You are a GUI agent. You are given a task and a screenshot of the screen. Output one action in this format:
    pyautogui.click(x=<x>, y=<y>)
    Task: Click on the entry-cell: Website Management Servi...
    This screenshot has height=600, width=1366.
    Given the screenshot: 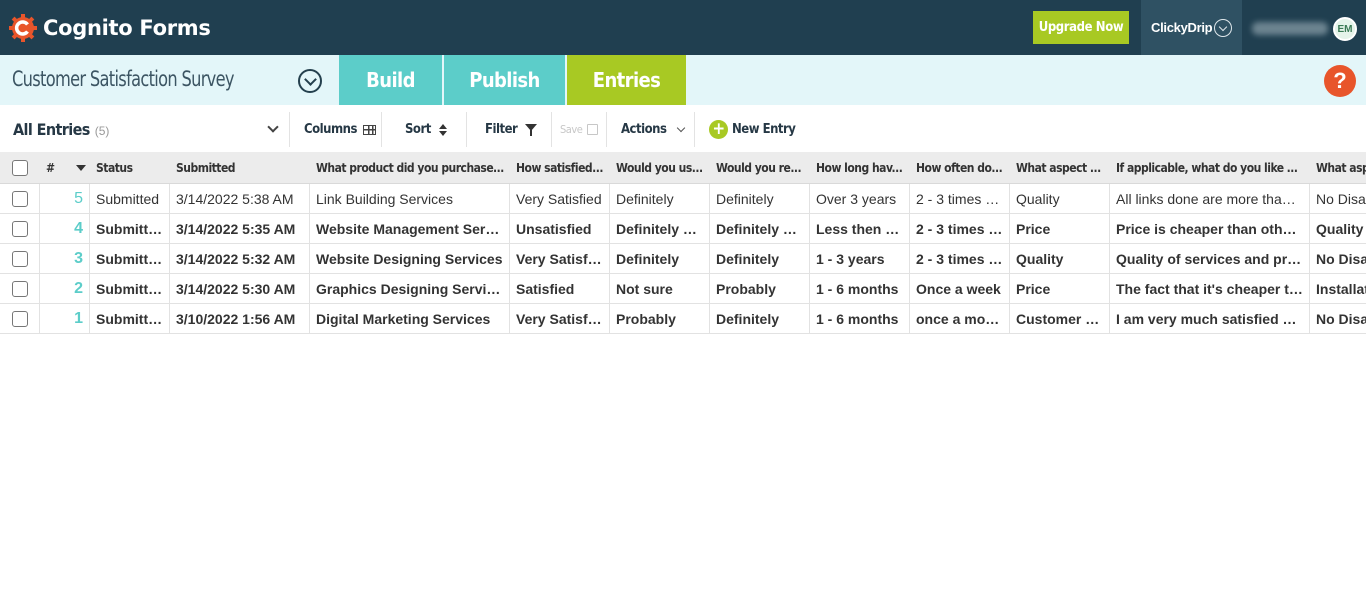 What is the action you would take?
    pyautogui.click(x=410, y=228)
    